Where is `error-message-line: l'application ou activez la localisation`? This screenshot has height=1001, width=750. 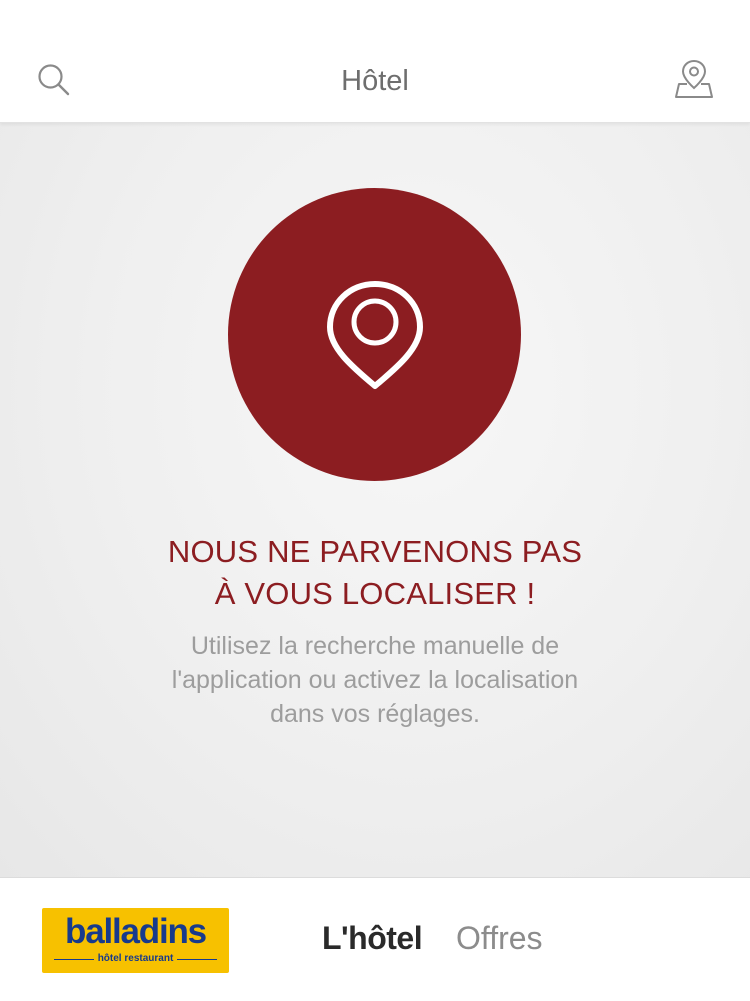
error-message-line: l'application ou activez la localisation is located at coordinates (375, 680).